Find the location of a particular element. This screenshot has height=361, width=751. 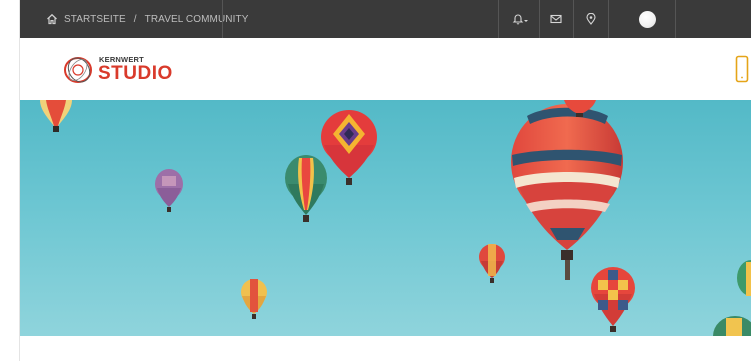

bell-icon is located at coordinates (520, 19).